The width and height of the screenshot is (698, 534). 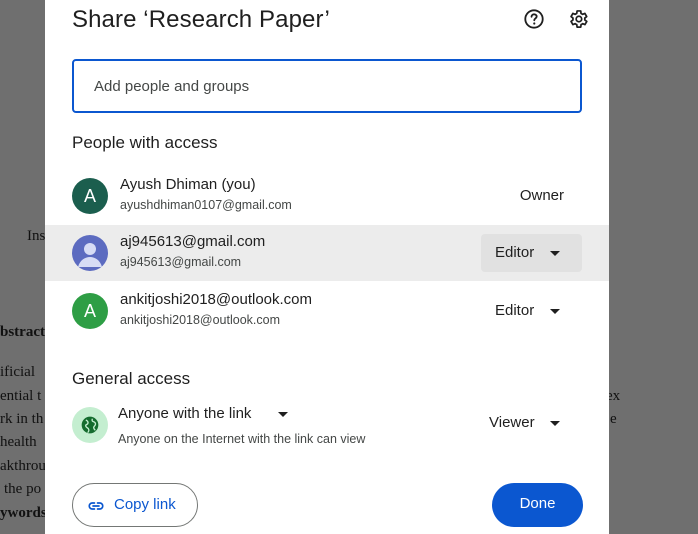 I want to click on person-name: aj945613@gmail.com, so click(x=193, y=241).